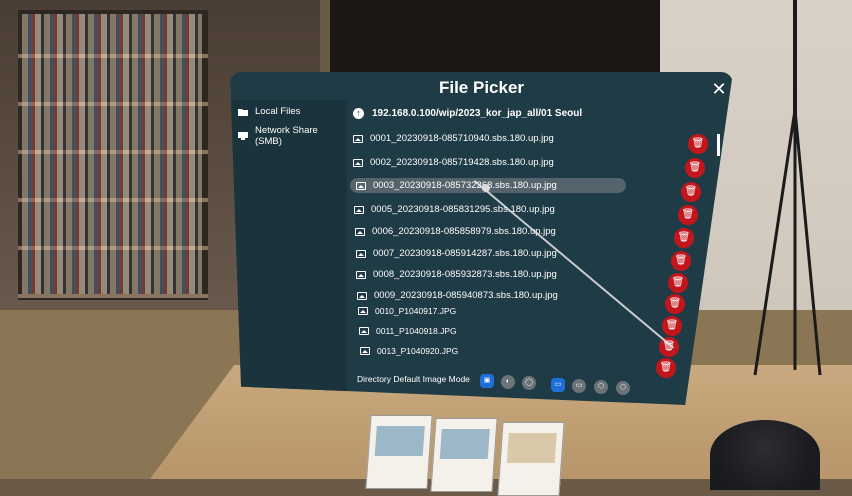 This screenshot has height=496, width=852. I want to click on mode-cube-alt-icon: ⬡, so click(623, 388).